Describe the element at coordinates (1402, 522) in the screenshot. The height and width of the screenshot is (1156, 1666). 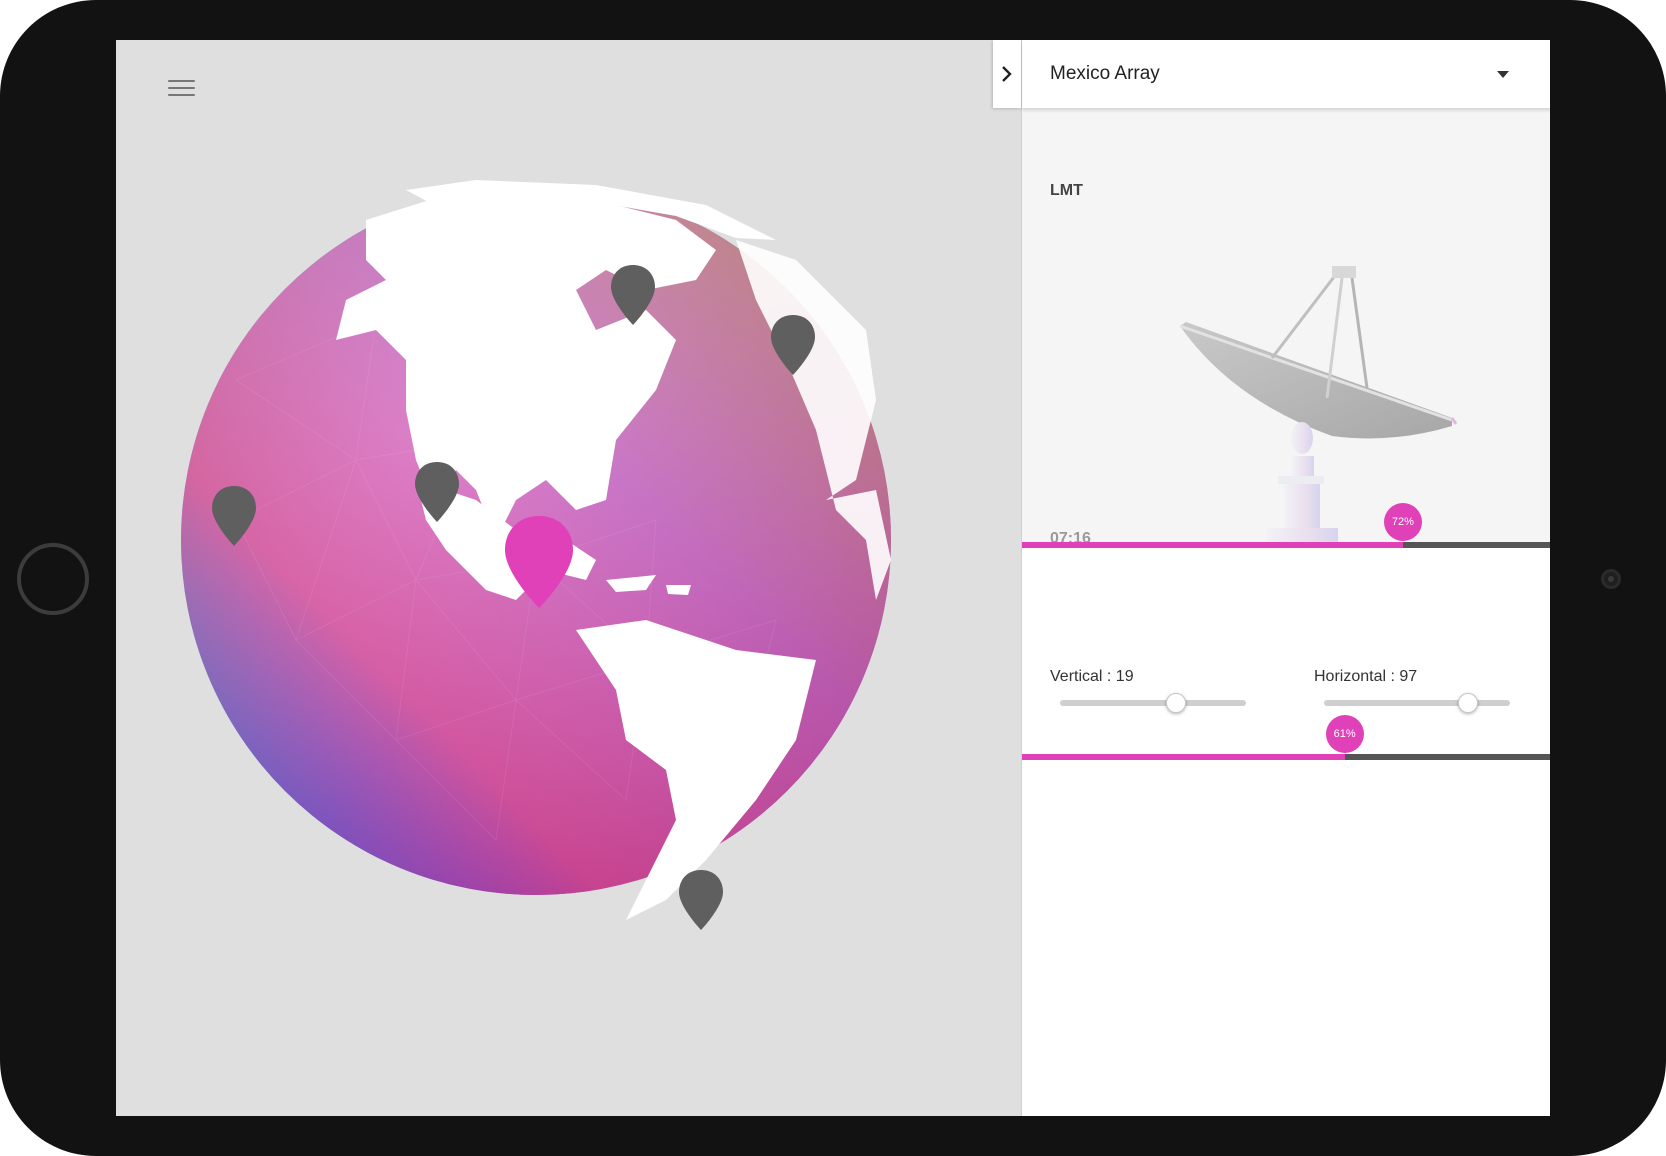
I see `playback-percent-badge: 72%` at that location.